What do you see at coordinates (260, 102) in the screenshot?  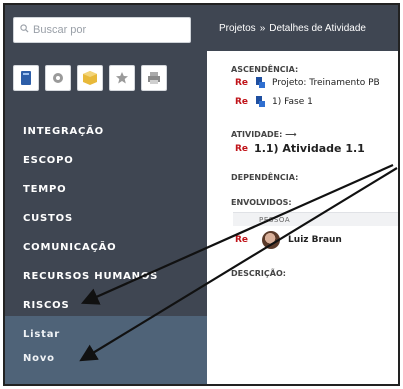 I see `phase-icon` at bounding box center [260, 102].